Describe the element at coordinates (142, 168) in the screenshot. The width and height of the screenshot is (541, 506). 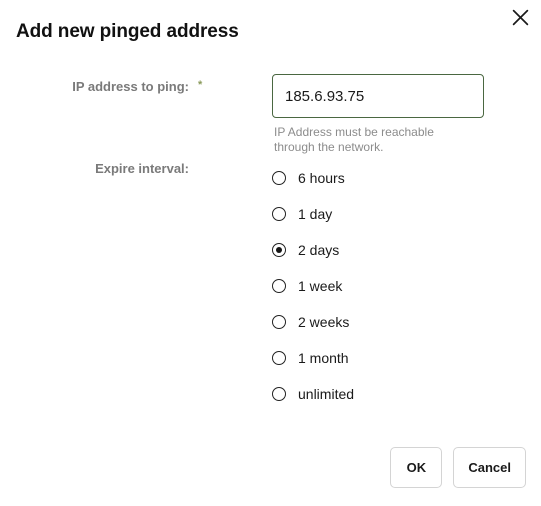
I see `expire-interval-label: Expire interval:` at that location.